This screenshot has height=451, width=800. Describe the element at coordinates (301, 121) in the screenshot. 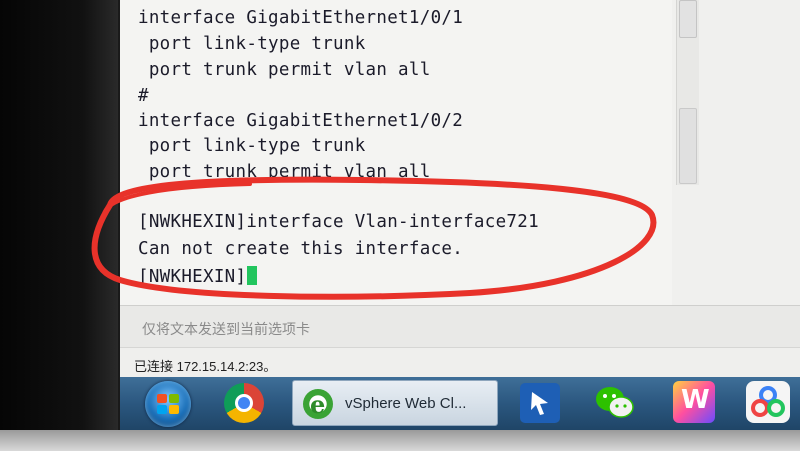

I see `terminal-line: interface GigabitEthernet1/0/2` at that location.